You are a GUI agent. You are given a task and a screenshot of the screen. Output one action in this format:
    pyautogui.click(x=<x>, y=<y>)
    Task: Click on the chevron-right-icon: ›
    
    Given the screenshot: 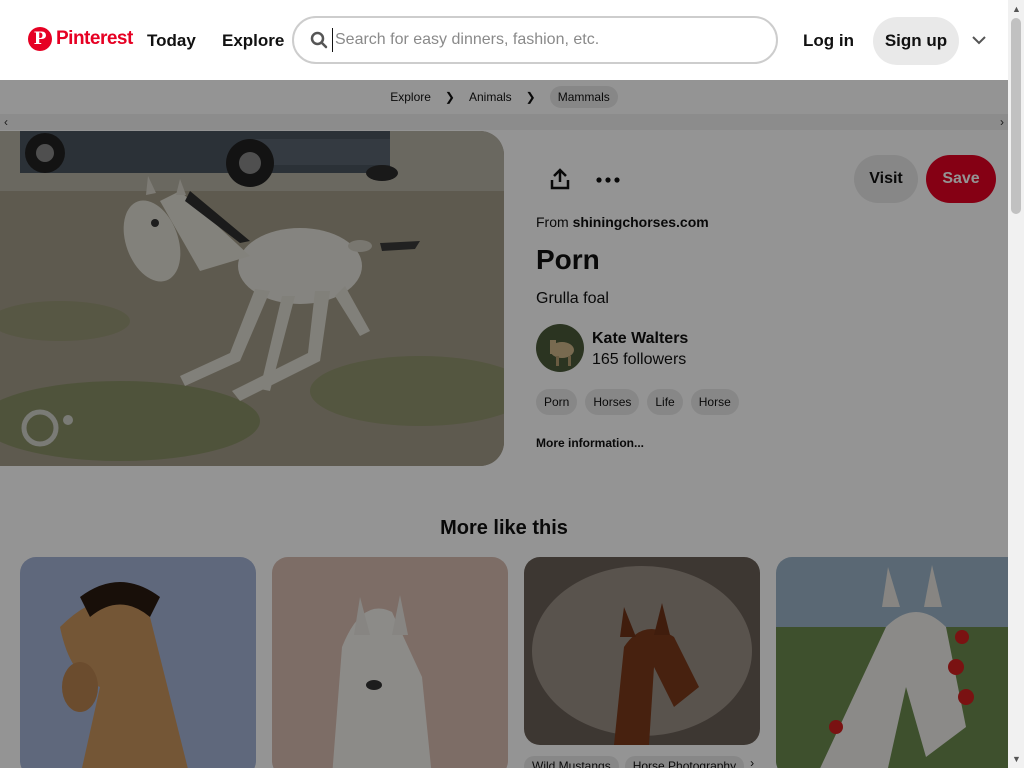 What is the action you would take?
    pyautogui.click(x=752, y=762)
    